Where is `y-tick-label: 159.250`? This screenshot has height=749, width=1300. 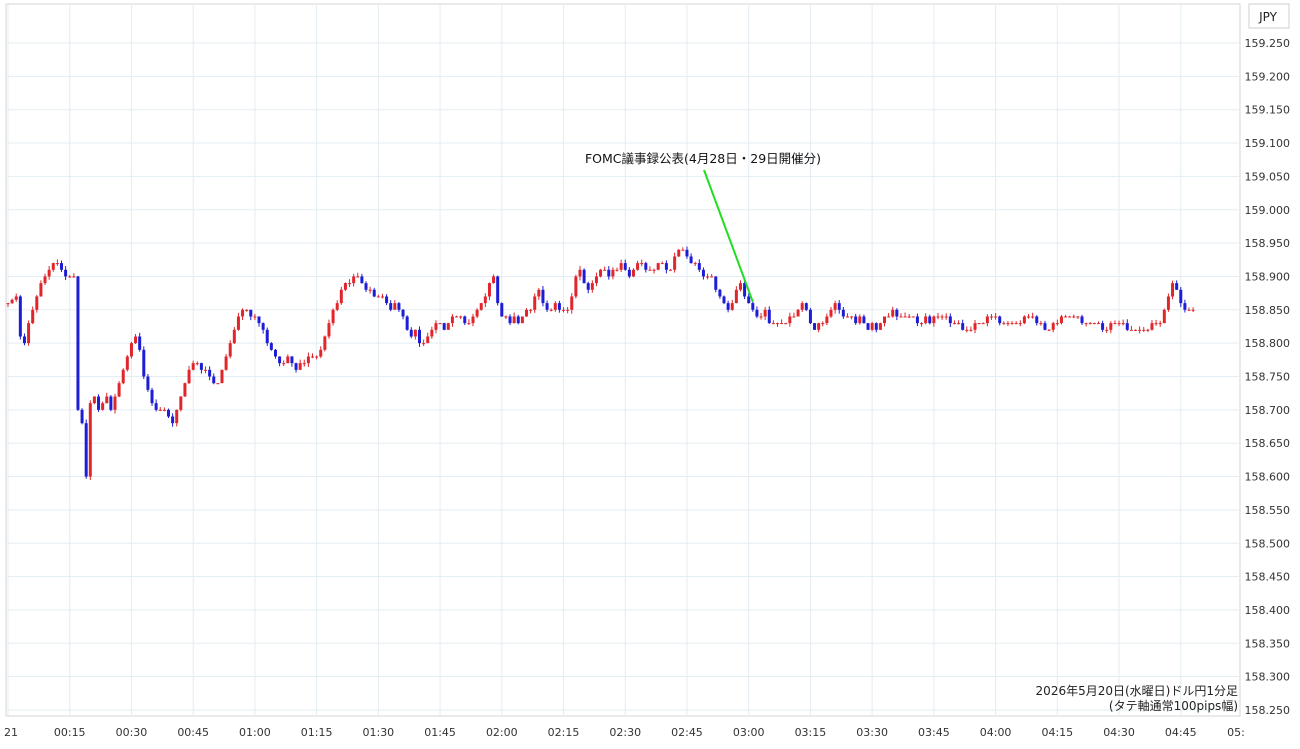
y-tick-label: 159.250 is located at coordinates (1268, 43).